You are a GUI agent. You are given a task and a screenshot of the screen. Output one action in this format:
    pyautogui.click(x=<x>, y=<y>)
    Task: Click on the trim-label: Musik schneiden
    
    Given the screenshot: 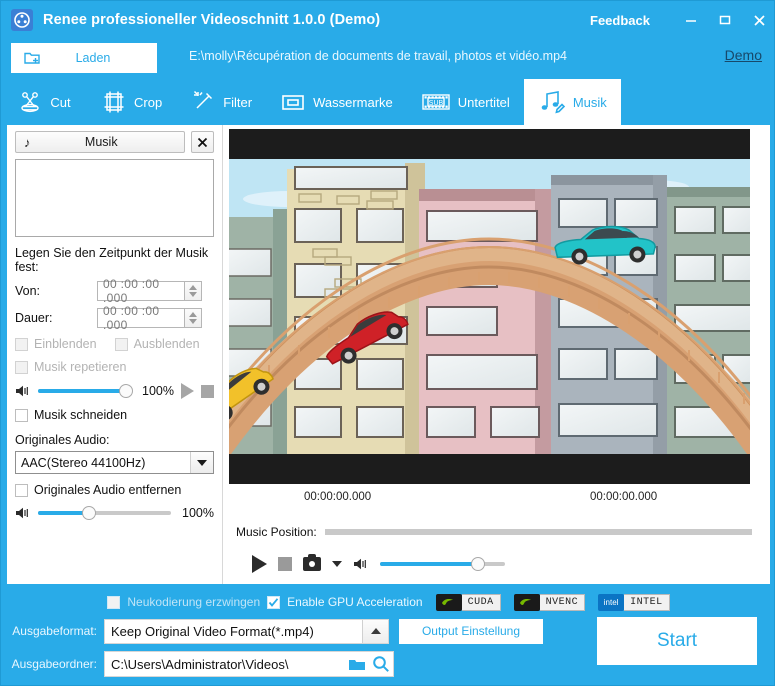 What is the action you would take?
    pyautogui.click(x=81, y=415)
    